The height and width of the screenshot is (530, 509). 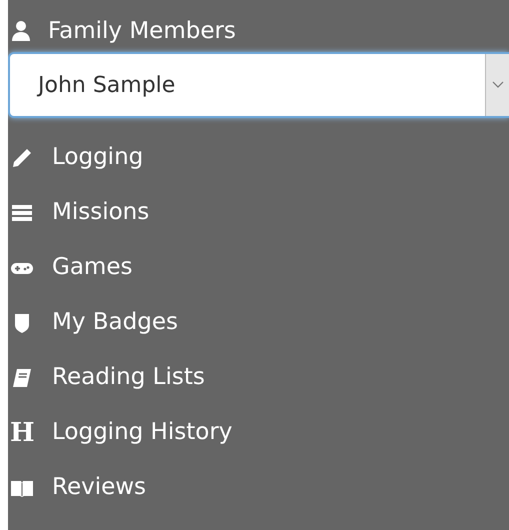 What do you see at coordinates (258, 377) in the screenshot?
I see `menu-item: Reading Lists` at bounding box center [258, 377].